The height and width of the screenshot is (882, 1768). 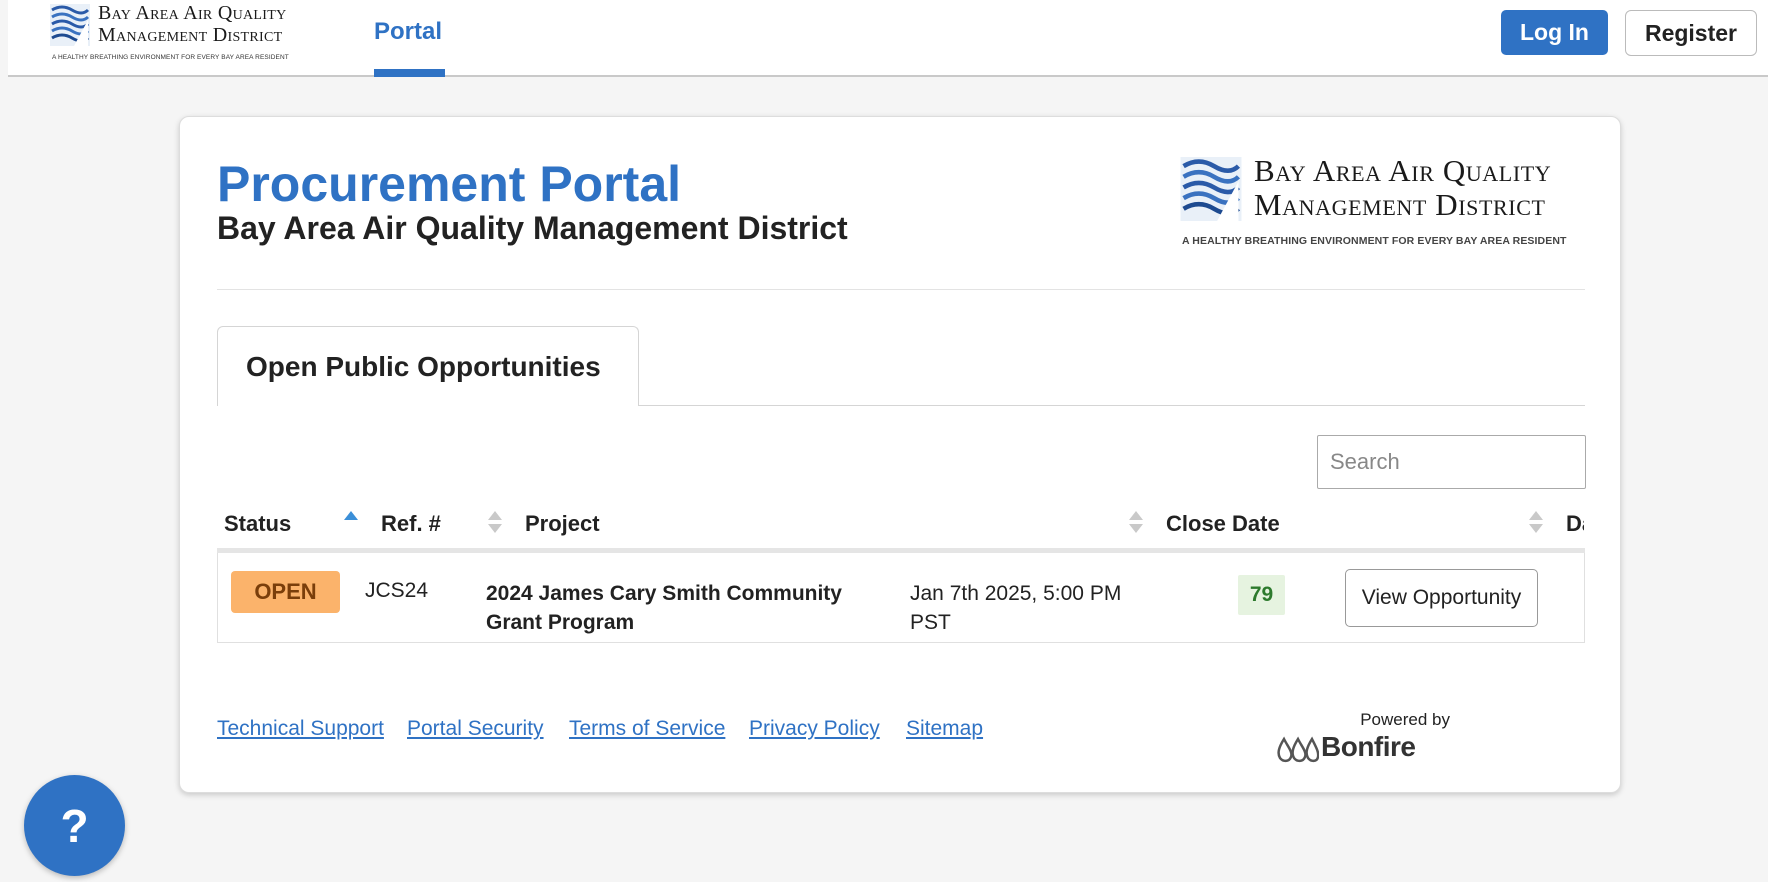 What do you see at coordinates (1223, 524) in the screenshot?
I see `column-header-close-date: Close Date` at bounding box center [1223, 524].